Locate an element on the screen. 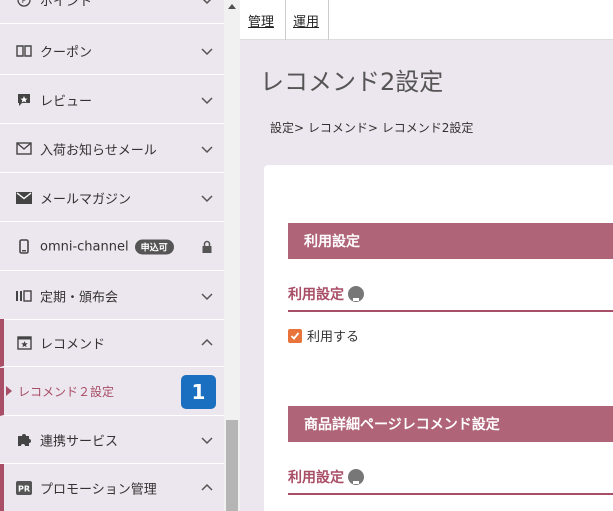 This screenshot has height=511, width=613. sidebar-item-coupon: クーポン is located at coordinates (112, 51).